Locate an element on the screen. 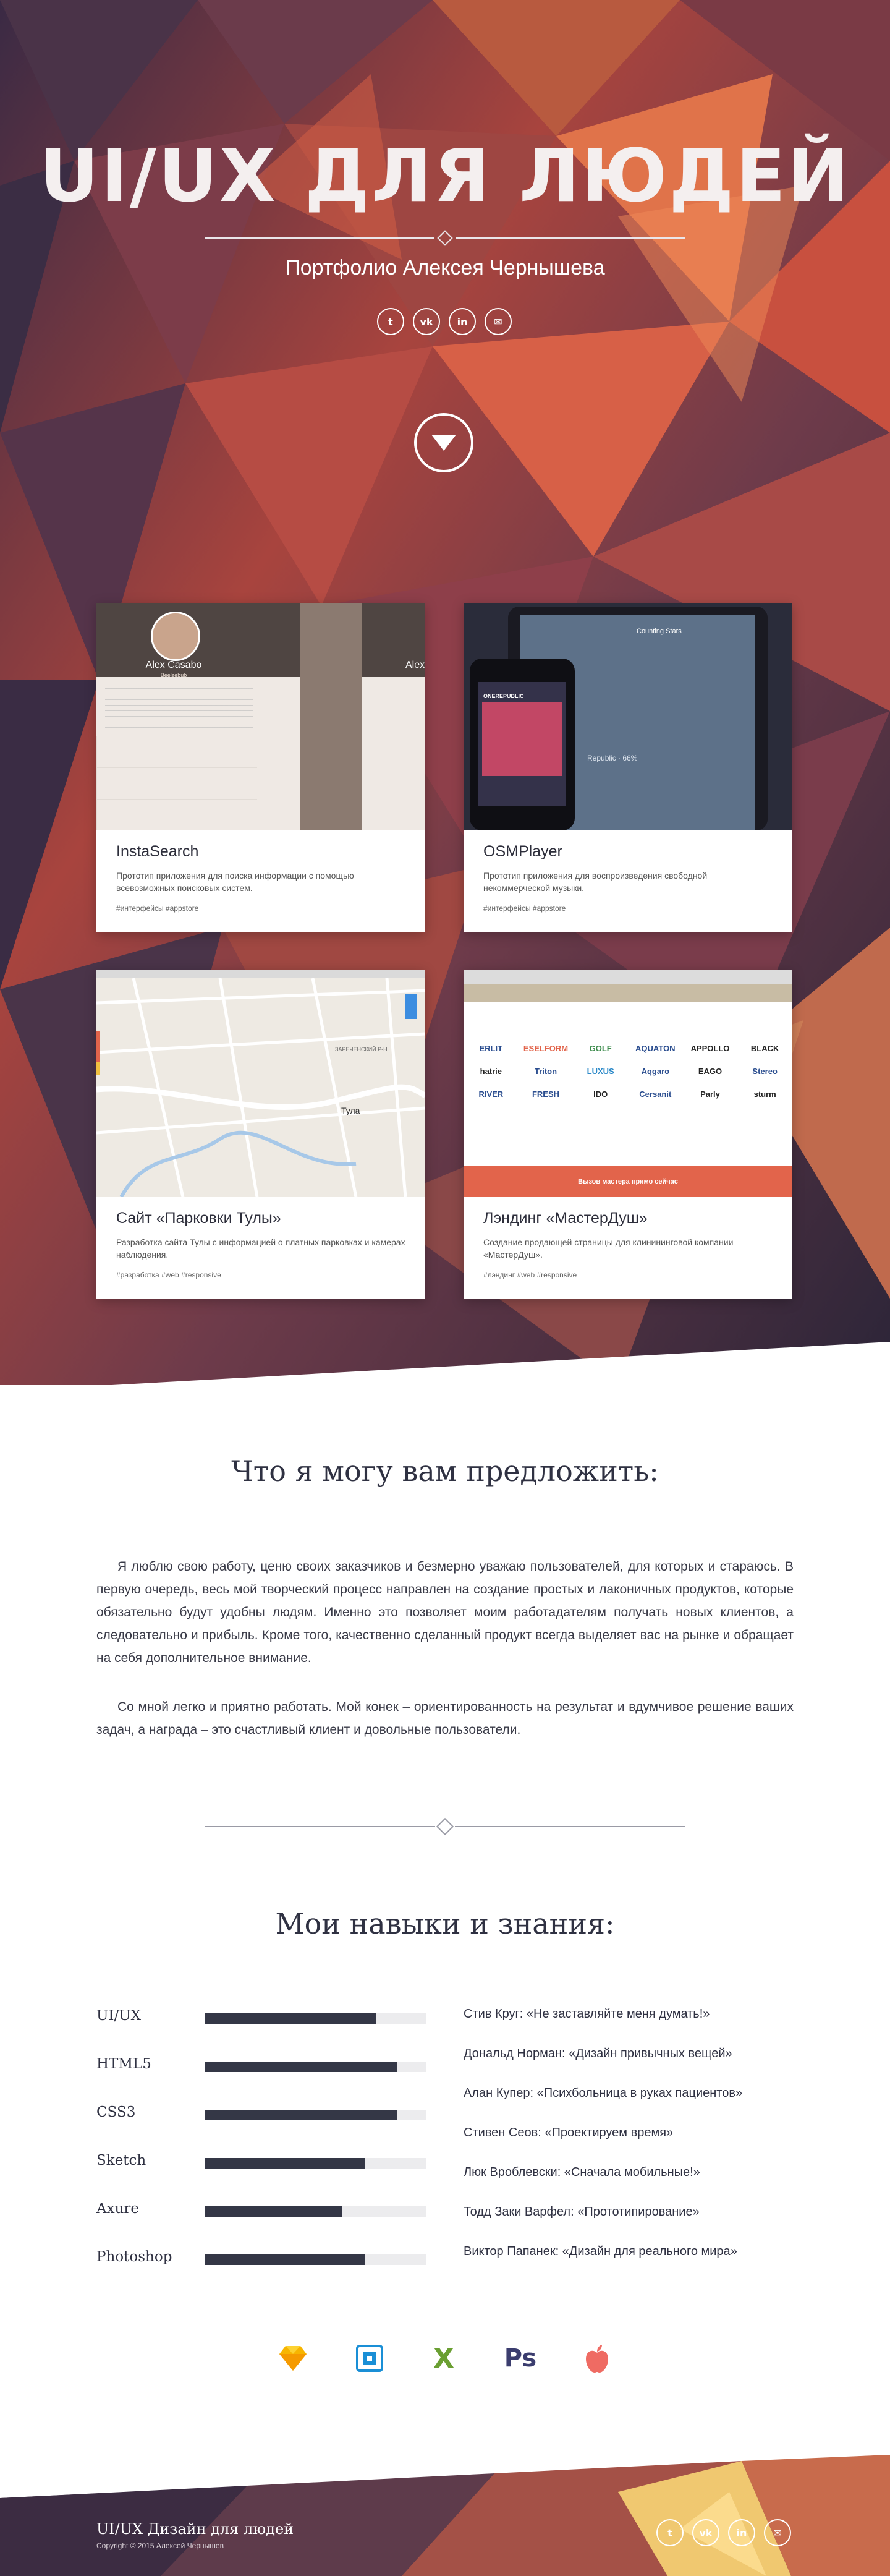 This screenshot has height=2576, width=890. scroll-down-button is located at coordinates (444, 442).